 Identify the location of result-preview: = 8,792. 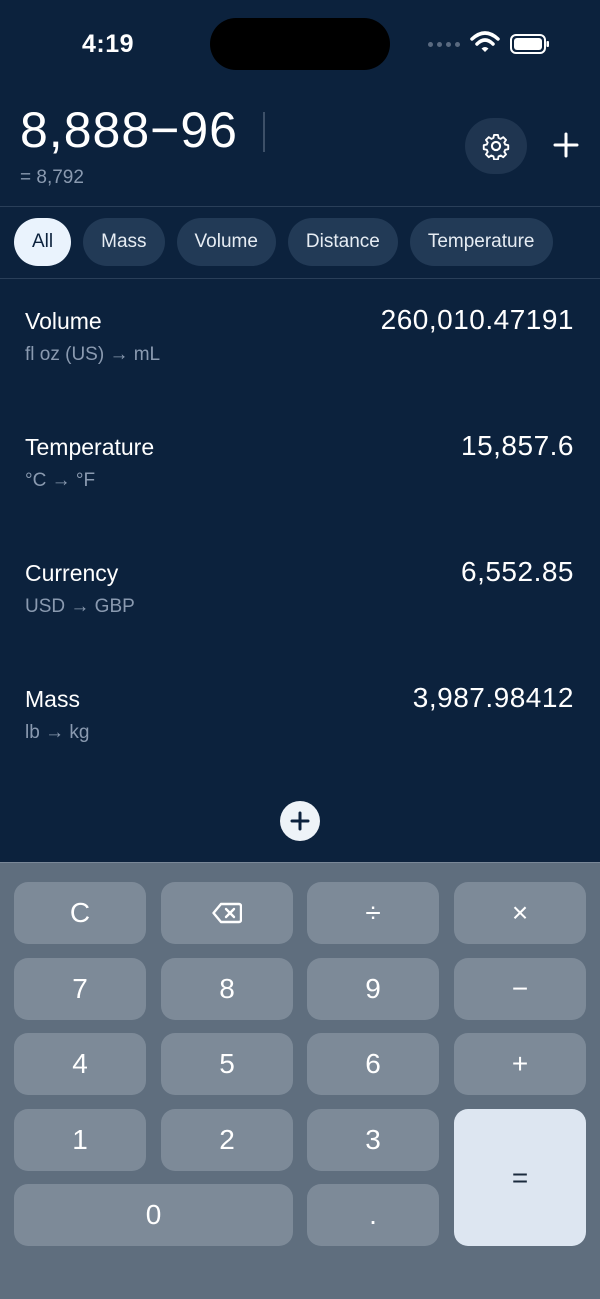
(52, 177).